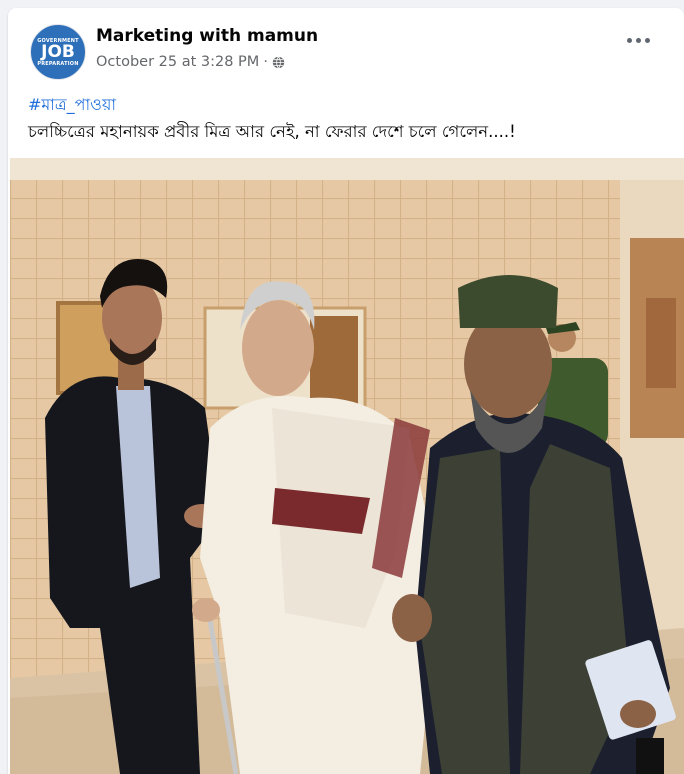 This screenshot has width=684, height=774. I want to click on held-hands, so click(412, 618).